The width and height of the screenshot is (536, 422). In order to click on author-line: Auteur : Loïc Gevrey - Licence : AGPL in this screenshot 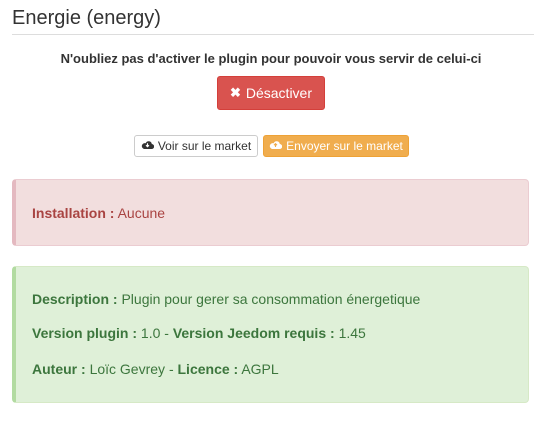, I will do `click(155, 369)`.